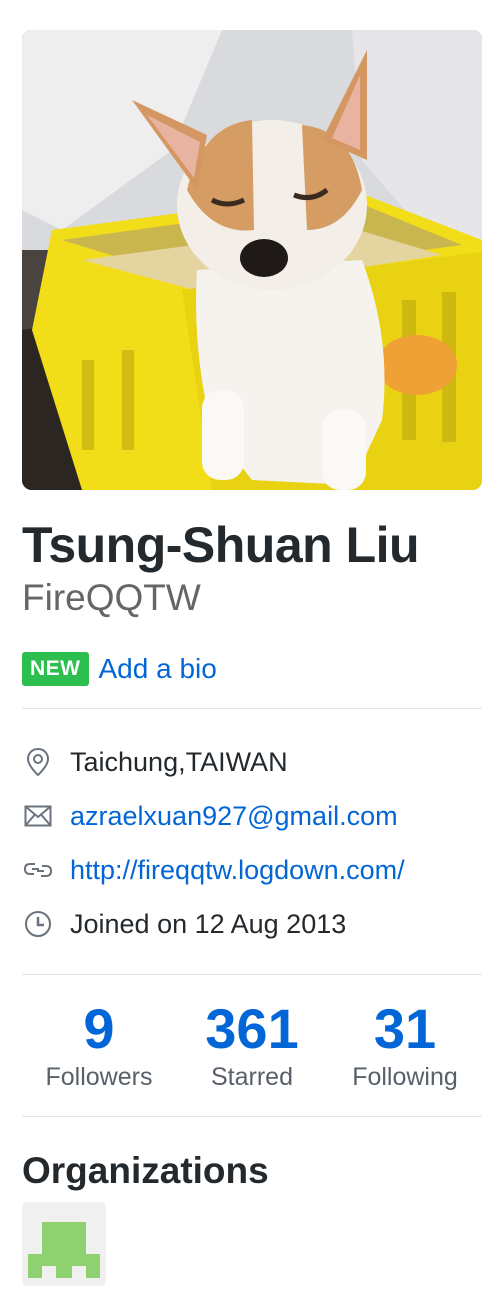 This screenshot has height=1316, width=502. I want to click on detail-website: http://fireqqtw.logdown.com/, so click(213, 870).